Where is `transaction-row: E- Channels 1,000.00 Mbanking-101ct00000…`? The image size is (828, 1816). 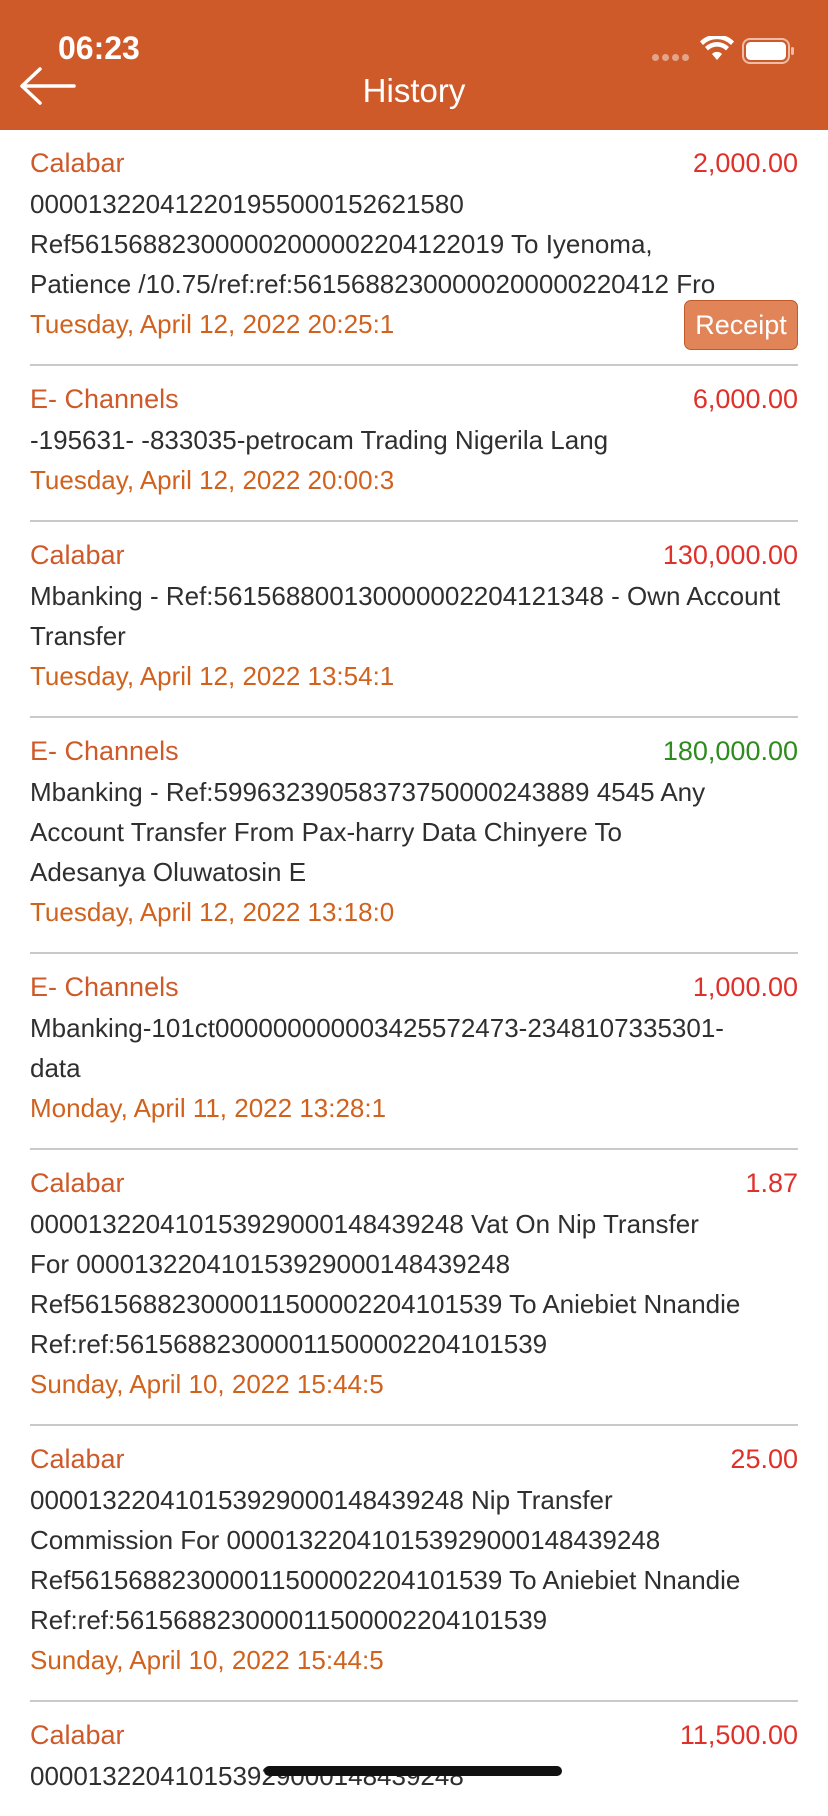 transaction-row: E- Channels 1,000.00 Mbanking-101ct00000… is located at coordinates (414, 1052).